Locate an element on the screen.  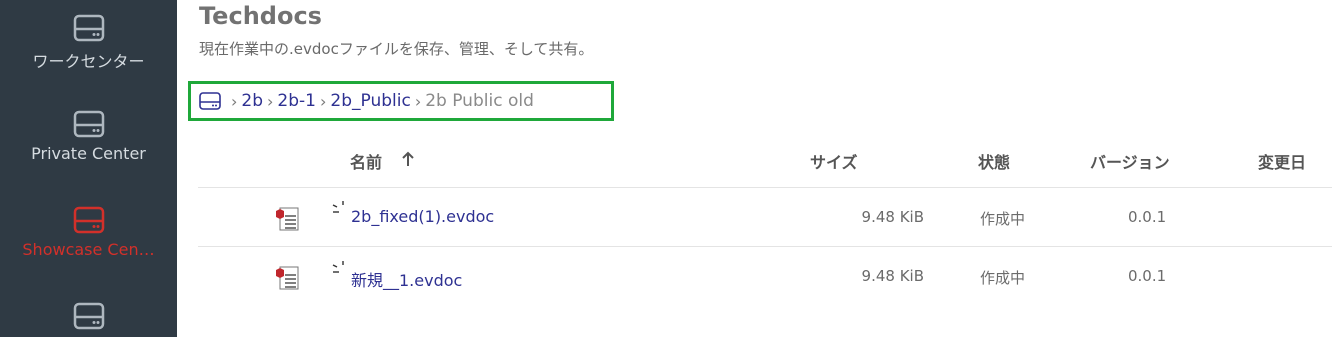
sidebar-item-more is located at coordinates (88, 316).